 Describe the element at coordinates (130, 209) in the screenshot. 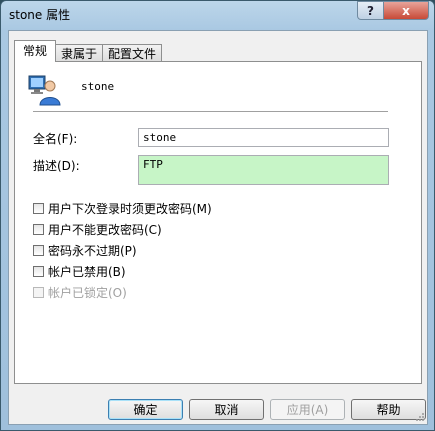

I see `must-change-password-label: 用户下次登录时须更改密码(M)` at that location.